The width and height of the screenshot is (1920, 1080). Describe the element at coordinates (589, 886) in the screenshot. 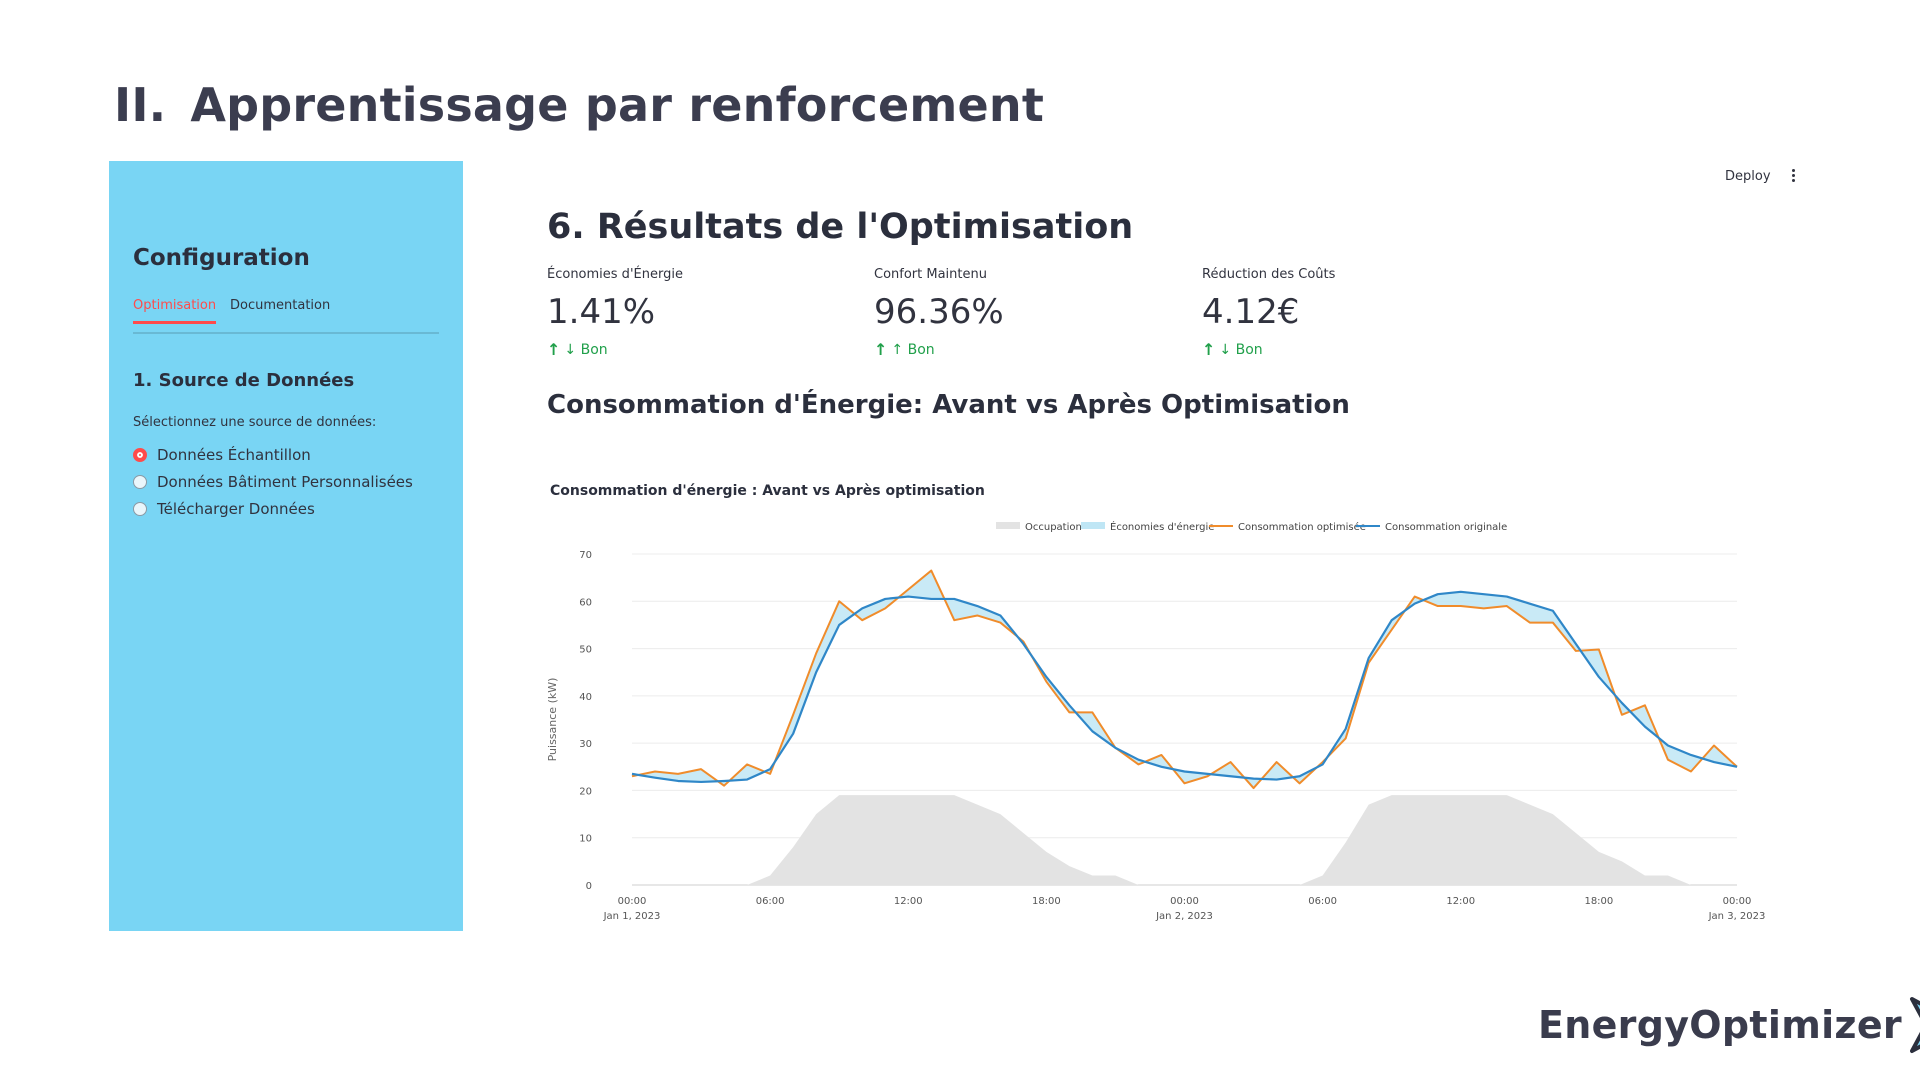

I see `y-tick-label: 0` at that location.